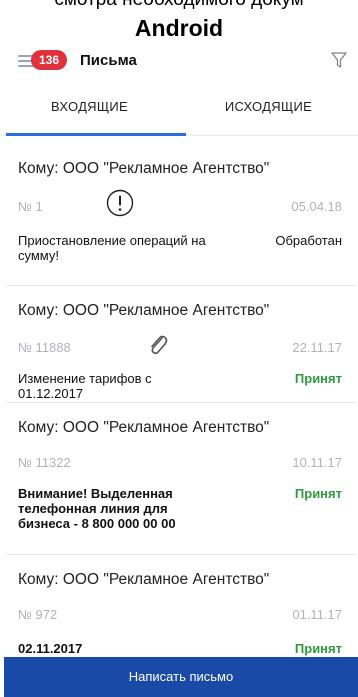 The width and height of the screenshot is (358, 697). Describe the element at coordinates (316, 206) in the screenshot. I see `letter-date: 05.04.18` at that location.